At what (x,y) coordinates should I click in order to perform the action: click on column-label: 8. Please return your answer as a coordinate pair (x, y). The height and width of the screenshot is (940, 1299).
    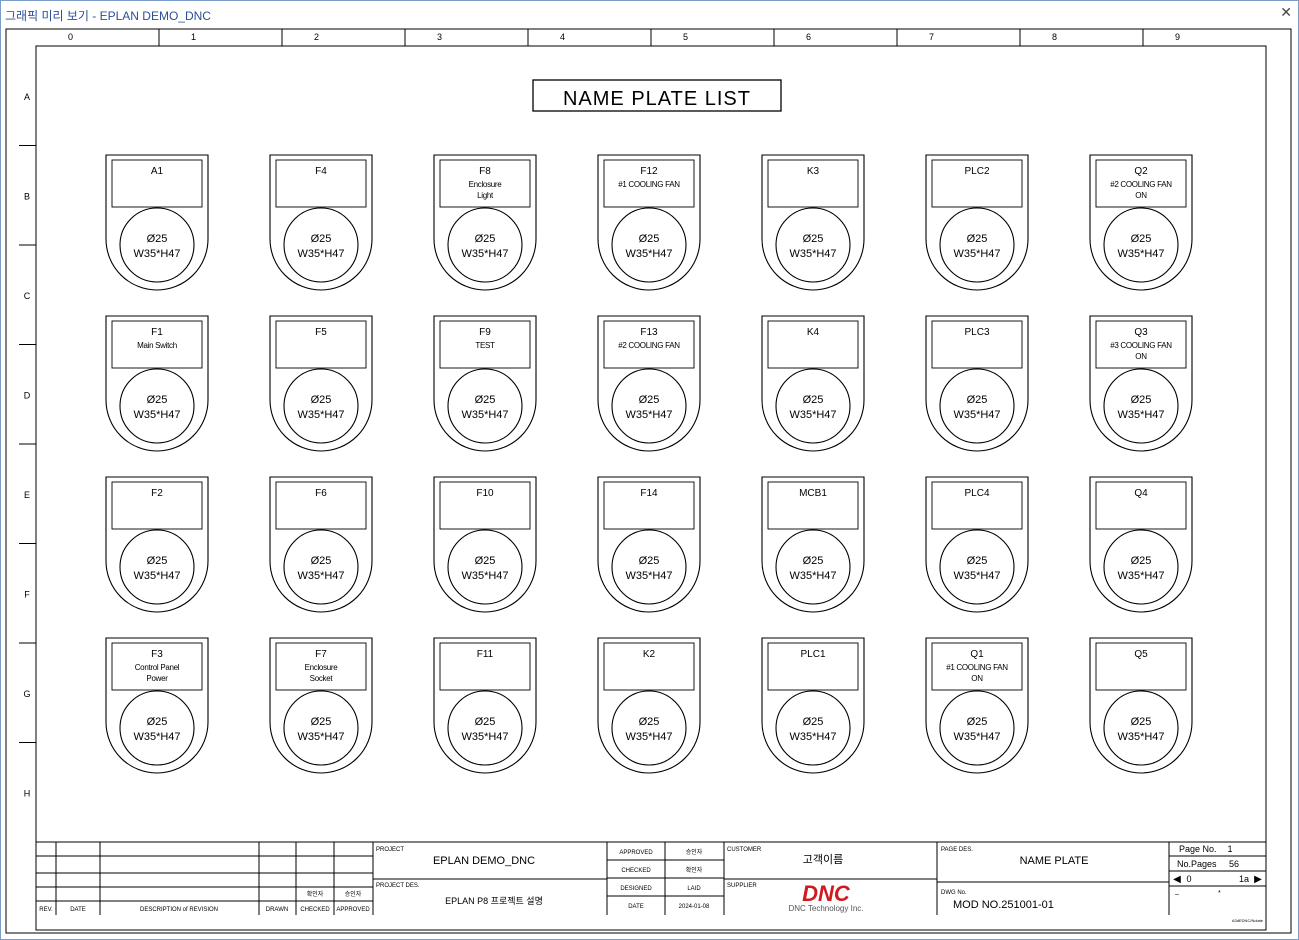
    Looking at the image, I should click on (1054, 37).